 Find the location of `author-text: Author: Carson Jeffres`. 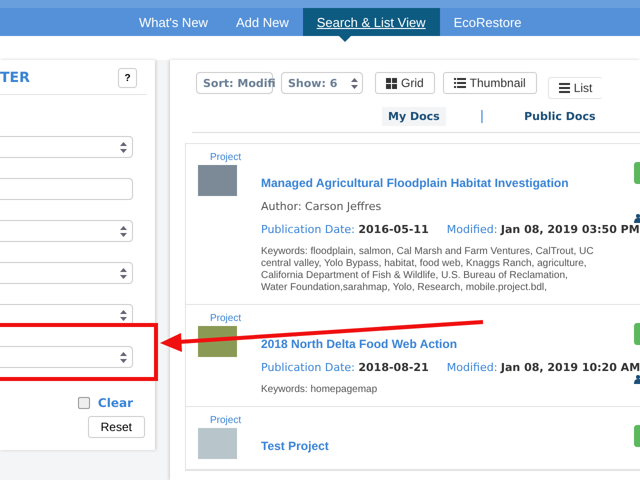

author-text: Author: Carson Jeffres is located at coordinates (321, 206).